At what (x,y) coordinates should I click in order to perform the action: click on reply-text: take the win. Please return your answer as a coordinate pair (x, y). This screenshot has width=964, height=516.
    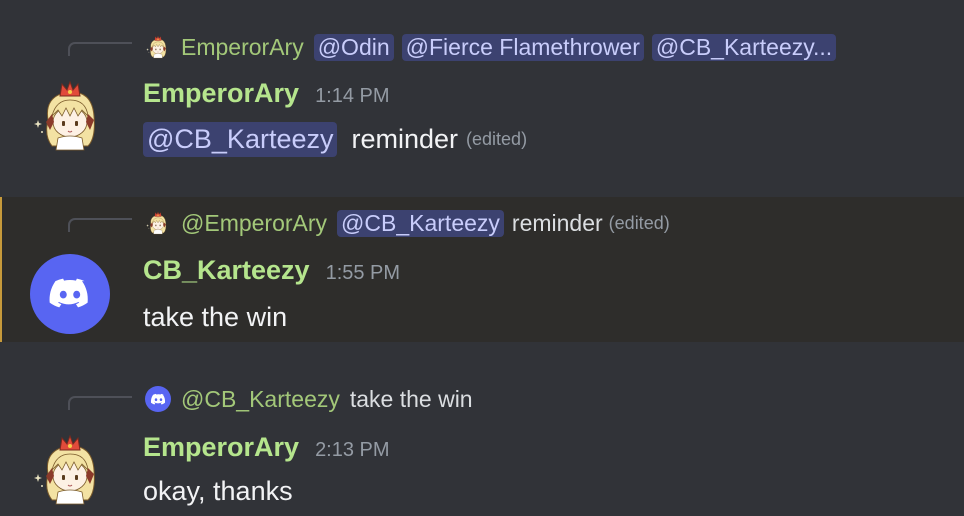
    Looking at the image, I should click on (411, 398).